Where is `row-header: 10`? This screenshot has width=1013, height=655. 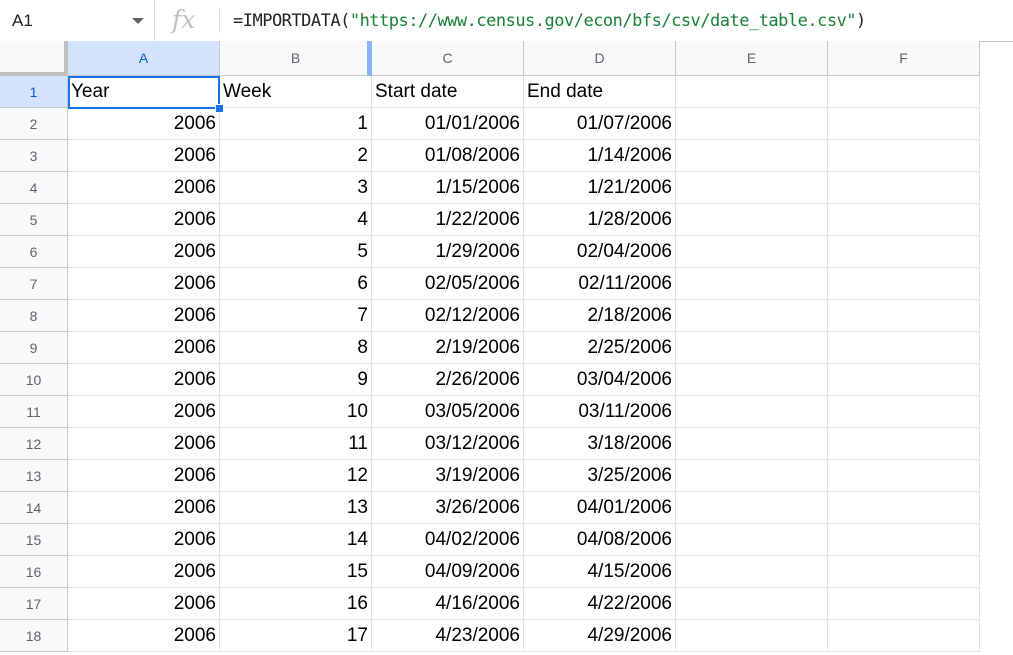 row-header: 10 is located at coordinates (34, 380).